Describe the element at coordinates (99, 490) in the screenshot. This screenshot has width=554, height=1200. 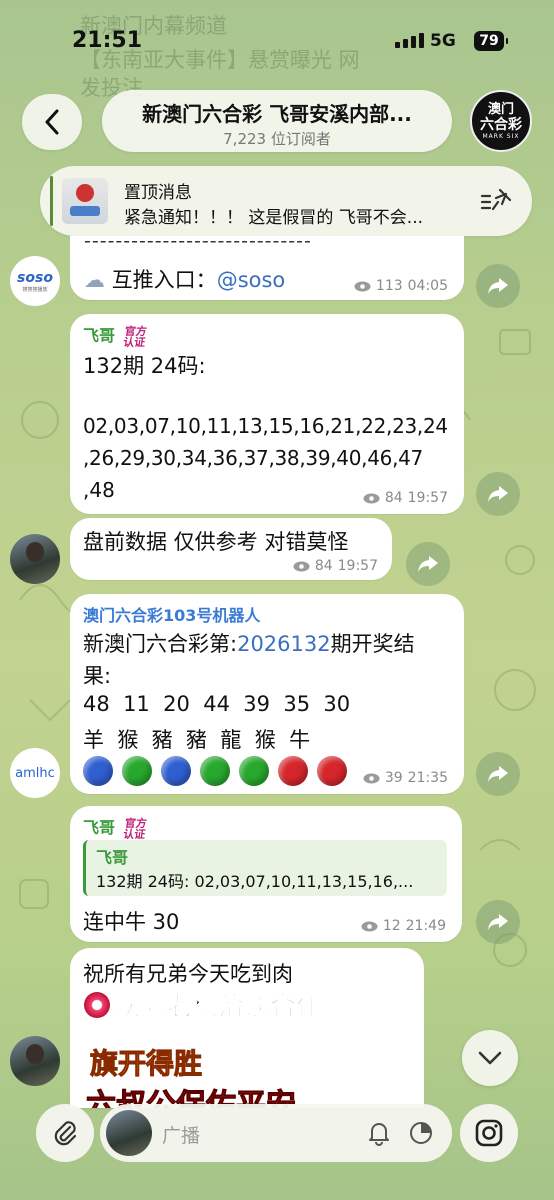
I see `number-list-line: ,48` at that location.